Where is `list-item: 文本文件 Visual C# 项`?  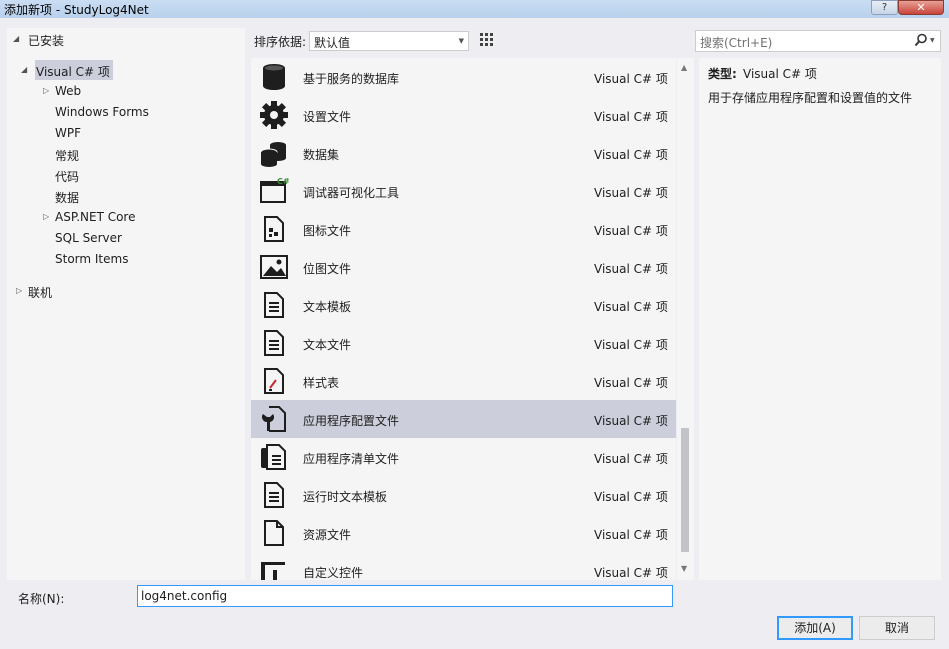 list-item: 文本文件 Visual C# 项 is located at coordinates (463, 343).